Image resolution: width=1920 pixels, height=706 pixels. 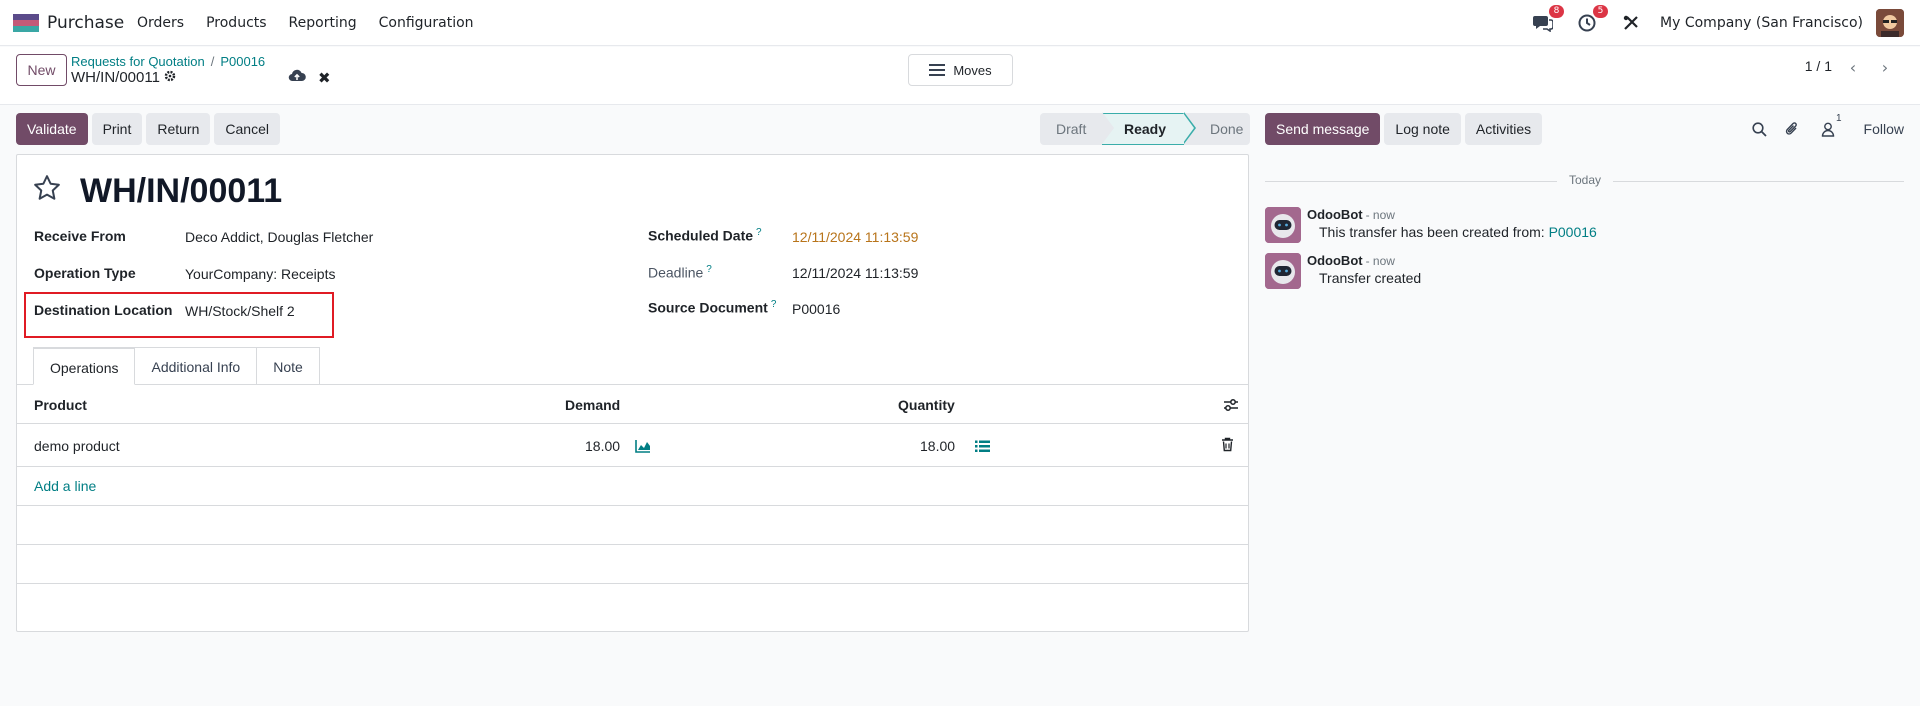 I want to click on new-button: New, so click(x=41, y=70).